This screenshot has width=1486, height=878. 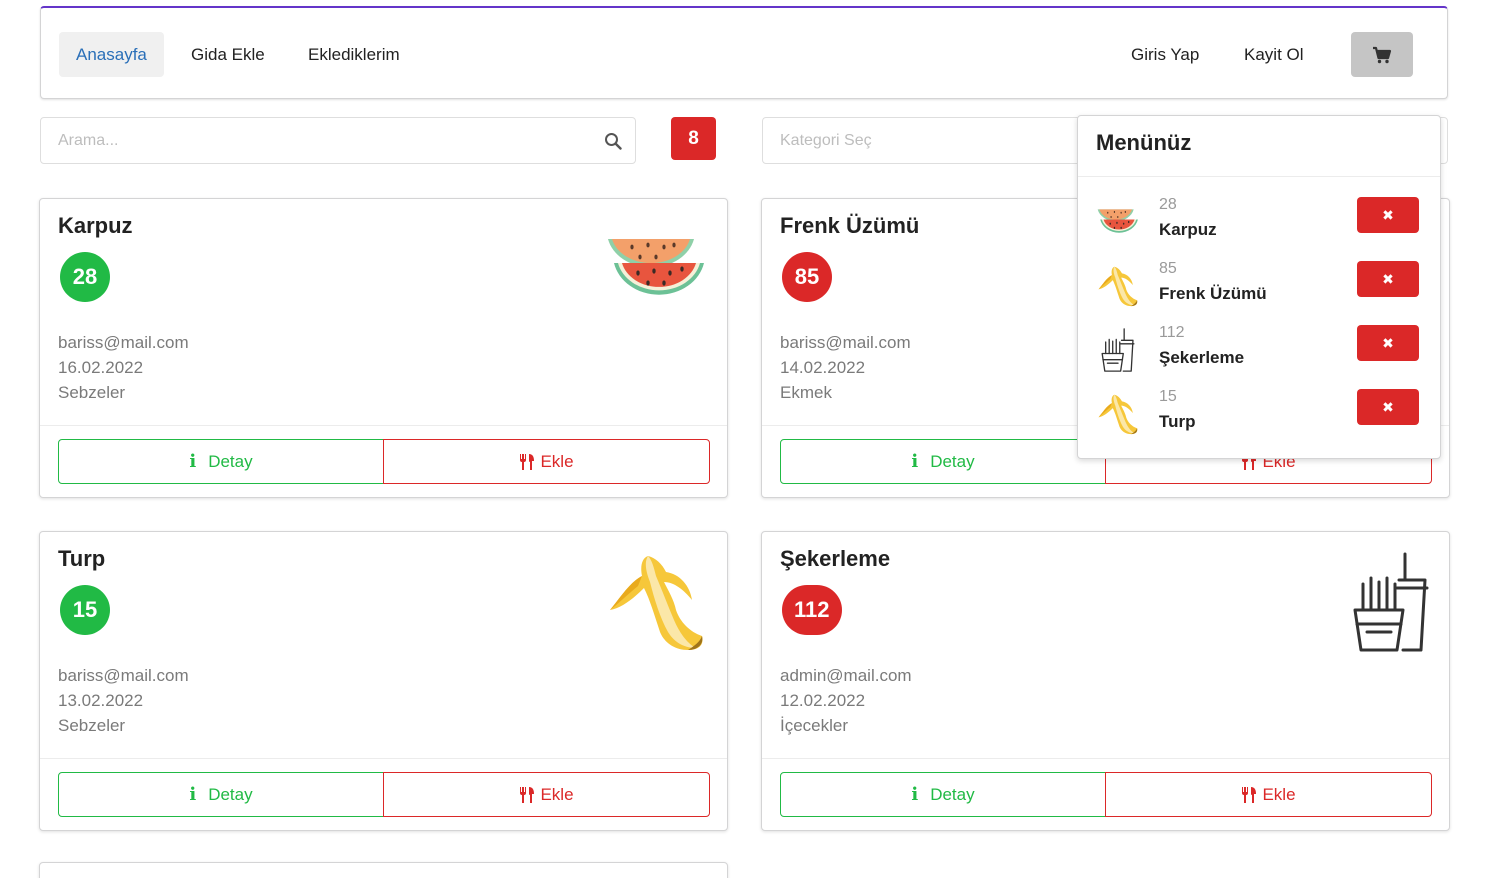 I want to click on added-date: 12.02.2022, so click(x=823, y=700).